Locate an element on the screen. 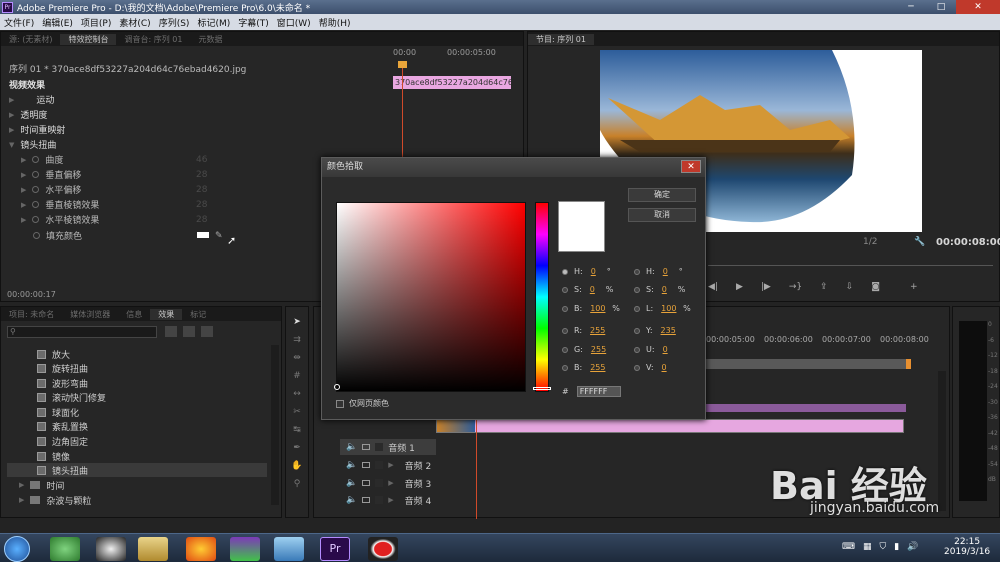 This screenshot has width=1000, height=562. volume-icon: 🔊 is located at coordinates (912, 547).